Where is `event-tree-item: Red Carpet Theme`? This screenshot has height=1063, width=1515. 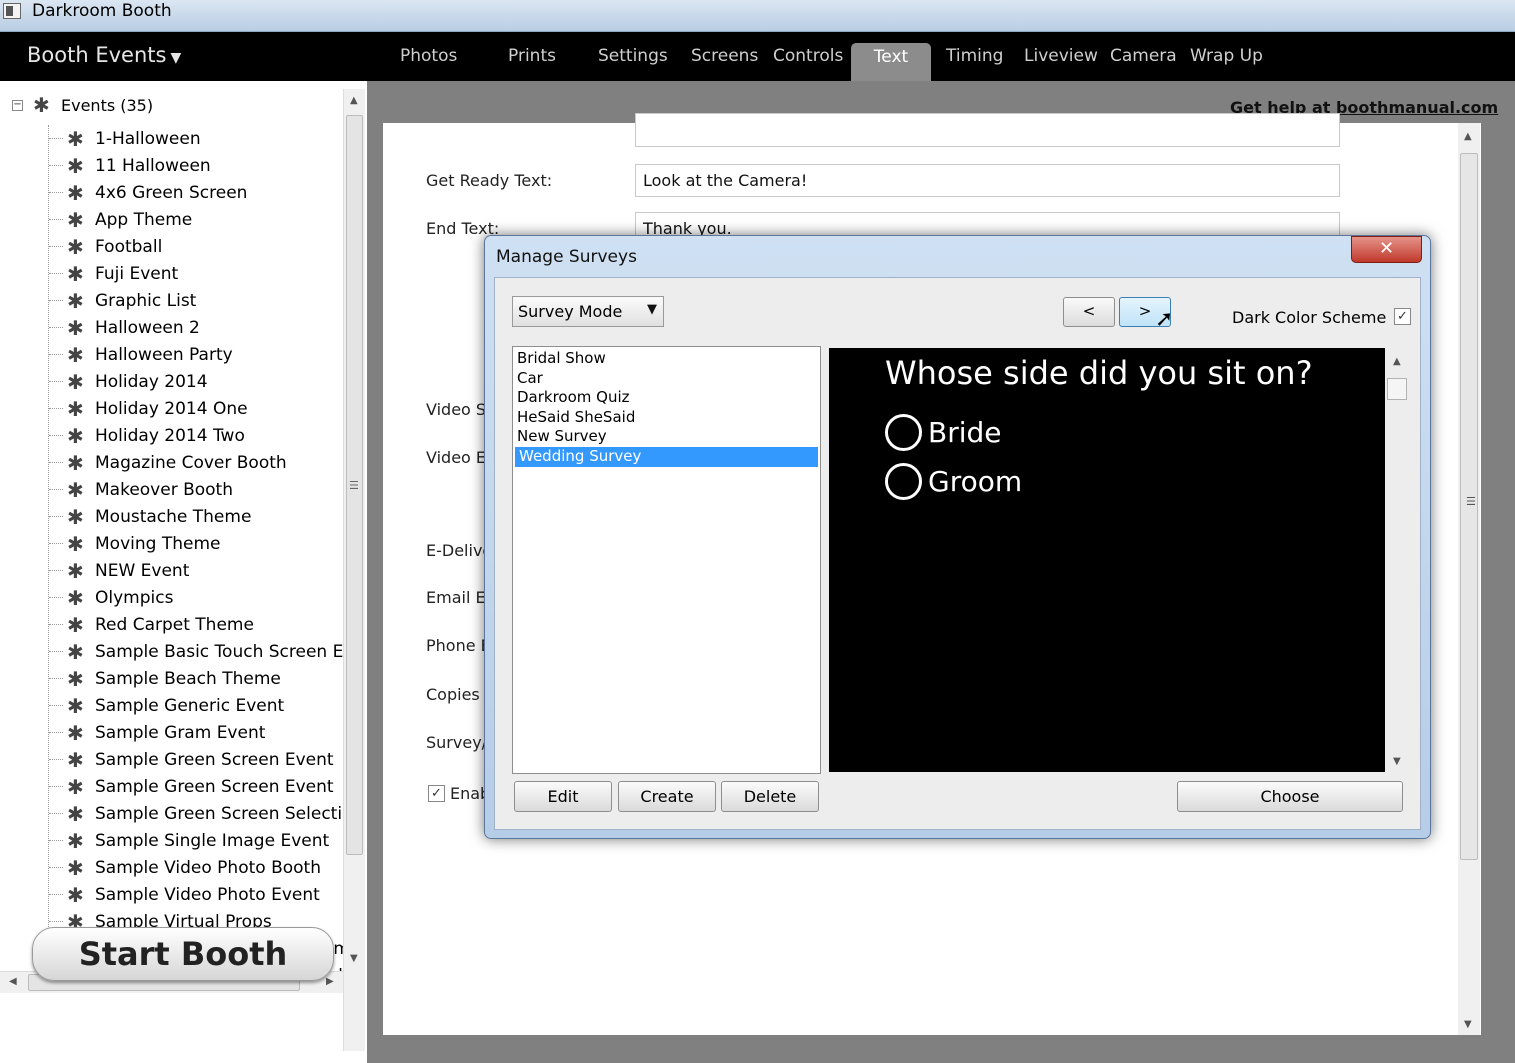 event-tree-item: Red Carpet Theme is located at coordinates (196, 624).